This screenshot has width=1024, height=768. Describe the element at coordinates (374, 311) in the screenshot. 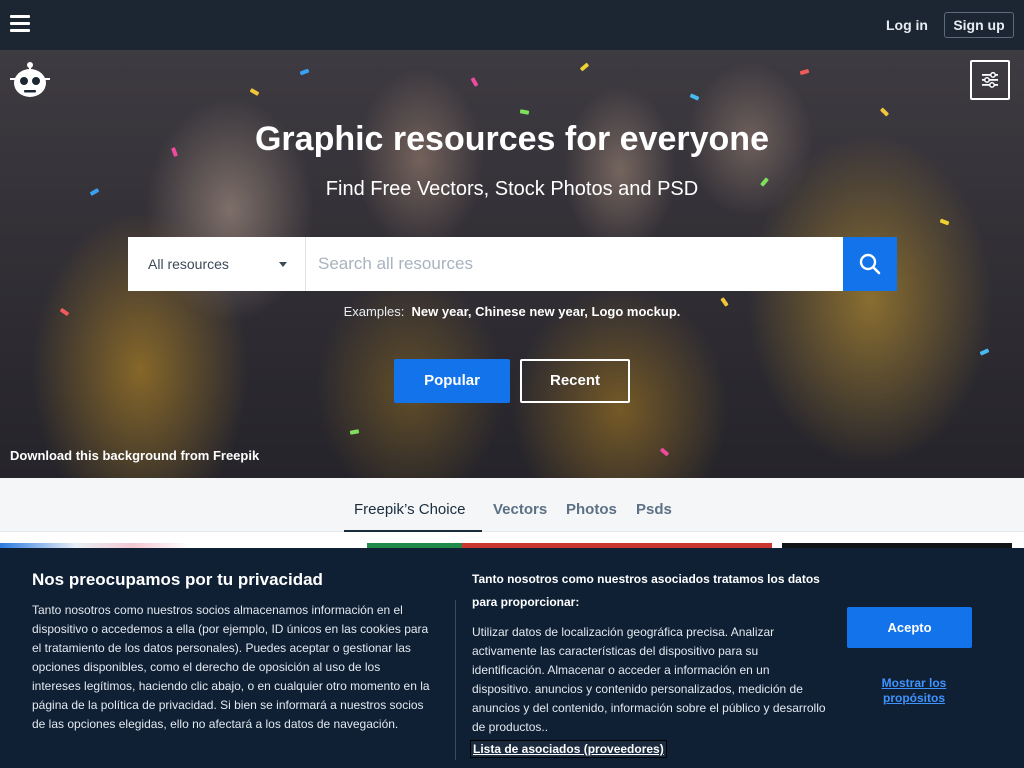

I see `examples-label: Examples:` at that location.